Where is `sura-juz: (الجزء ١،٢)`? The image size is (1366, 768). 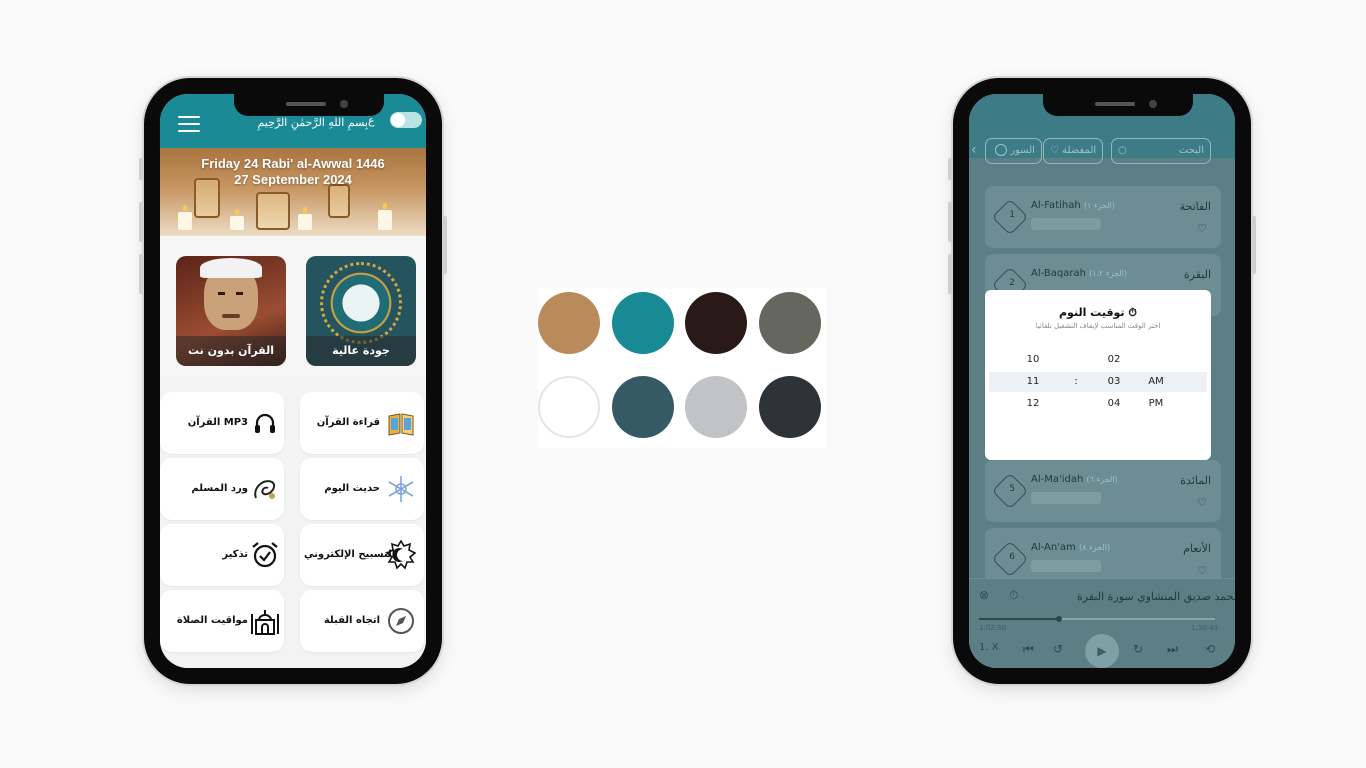 sura-juz: (الجزء ١،٢) is located at coordinates (1108, 273).